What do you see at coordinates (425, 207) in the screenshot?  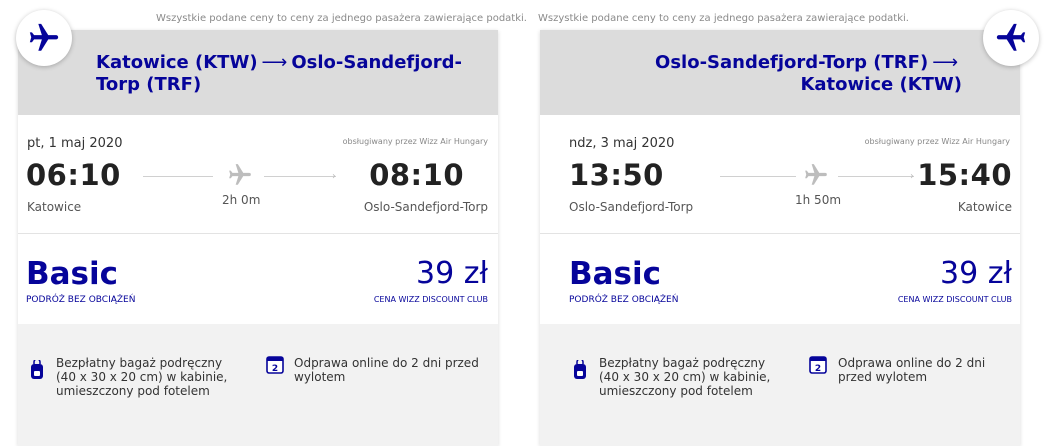 I see `arrival-city: Oslo-Sandefjord-Torp` at bounding box center [425, 207].